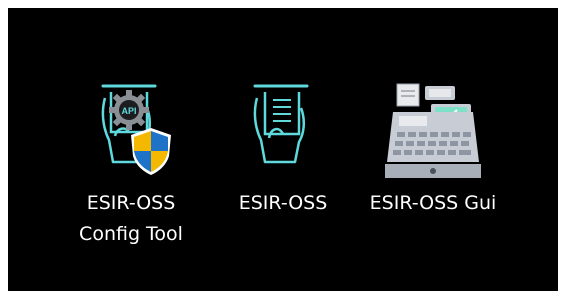  What do you see at coordinates (136, 129) in the screenshot?
I see `receipt-hand-api-shield-icon: API` at bounding box center [136, 129].